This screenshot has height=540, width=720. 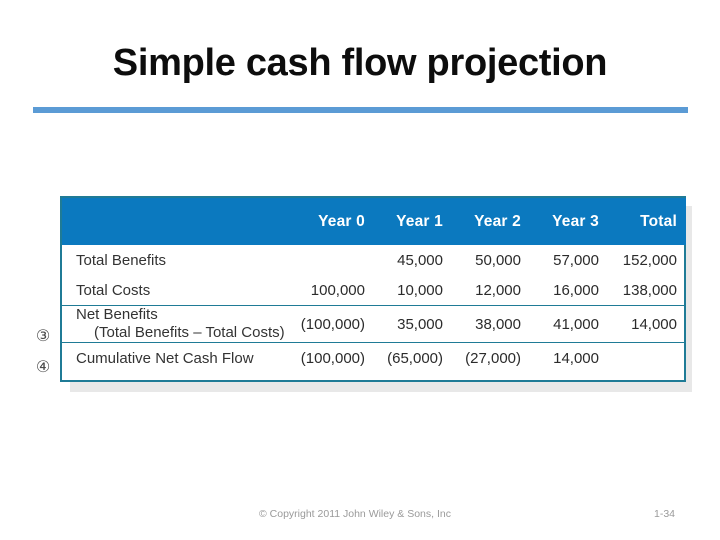 I want to click on cell-net-benefits-total: 14,000, so click(x=647, y=324).